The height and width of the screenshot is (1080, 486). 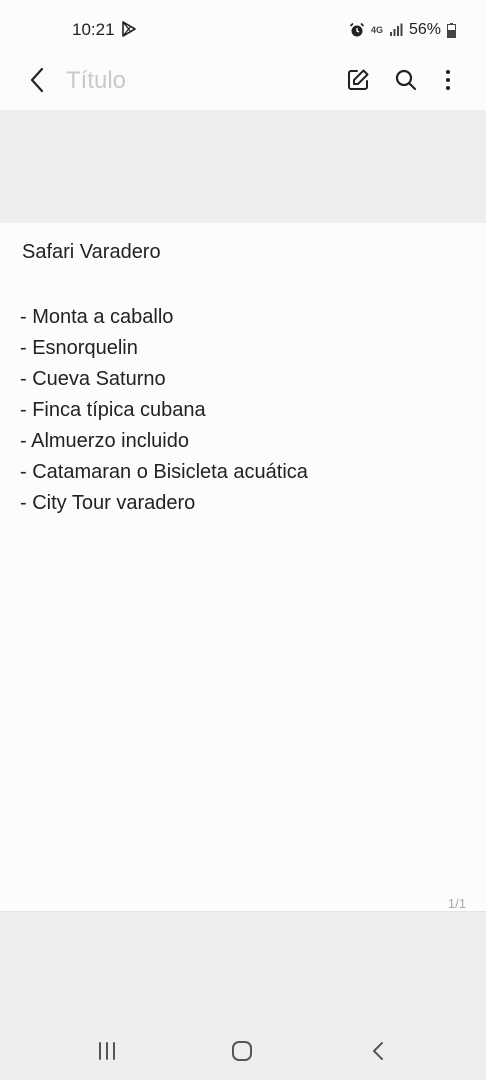 I want to click on alarm-icon, so click(x=357, y=29).